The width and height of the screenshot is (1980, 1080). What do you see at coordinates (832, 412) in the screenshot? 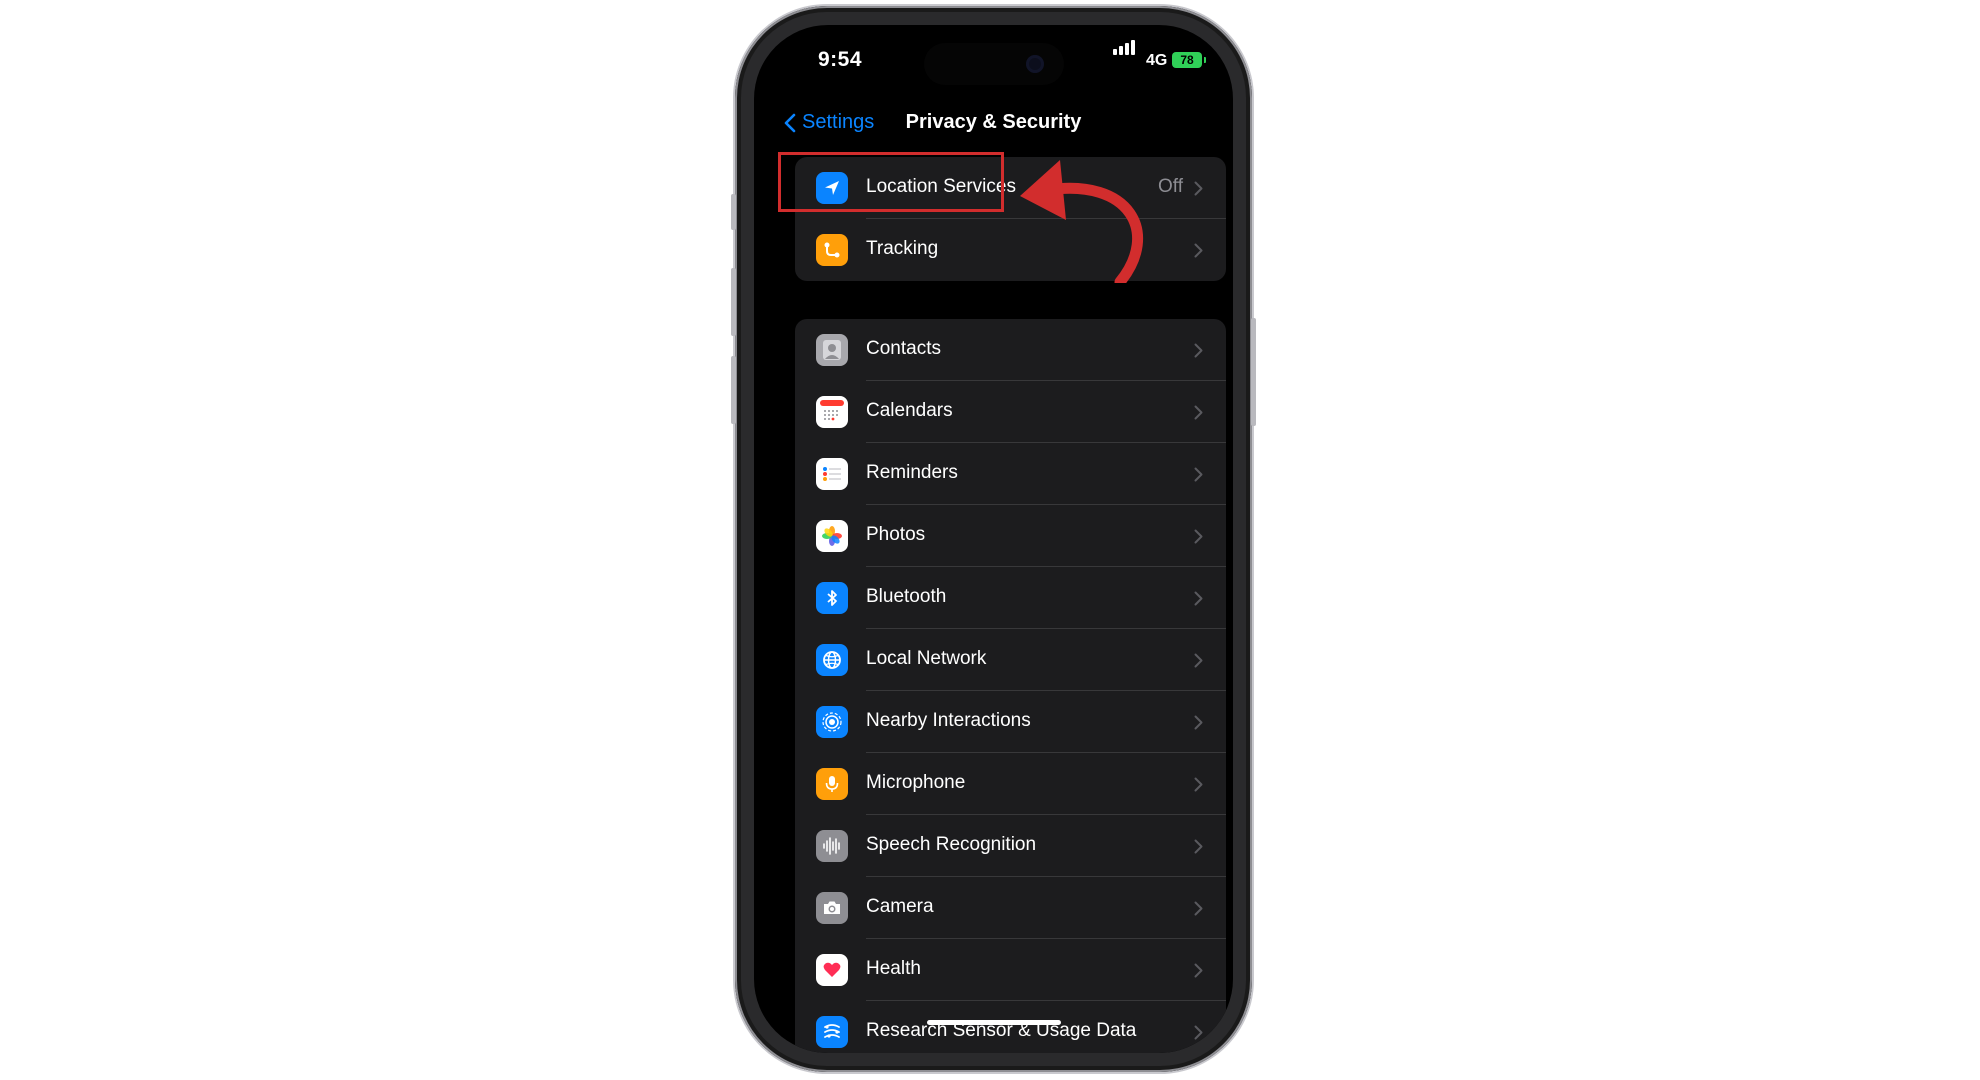
I see `calendar-icon` at bounding box center [832, 412].